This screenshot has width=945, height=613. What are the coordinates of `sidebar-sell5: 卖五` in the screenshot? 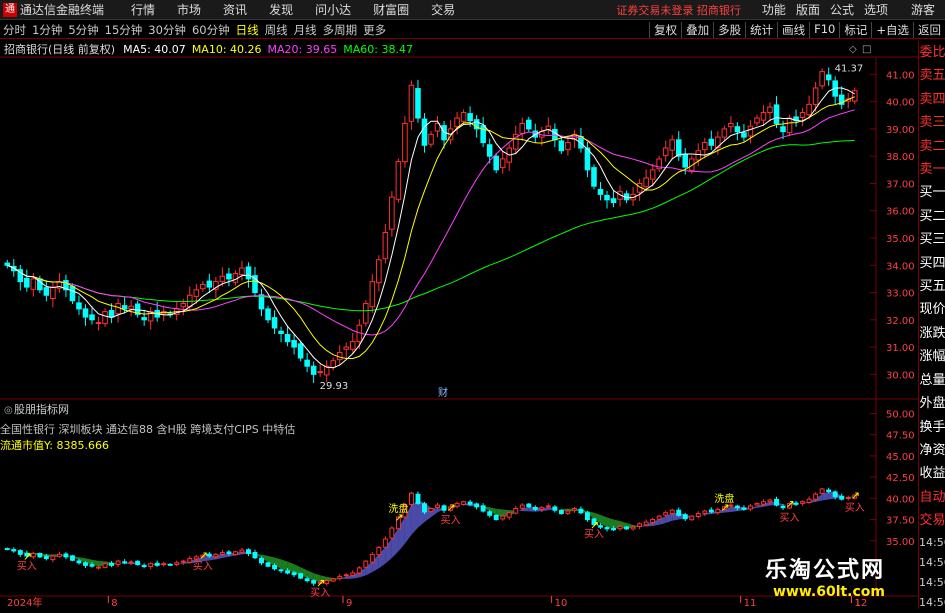 It's located at (932, 76).